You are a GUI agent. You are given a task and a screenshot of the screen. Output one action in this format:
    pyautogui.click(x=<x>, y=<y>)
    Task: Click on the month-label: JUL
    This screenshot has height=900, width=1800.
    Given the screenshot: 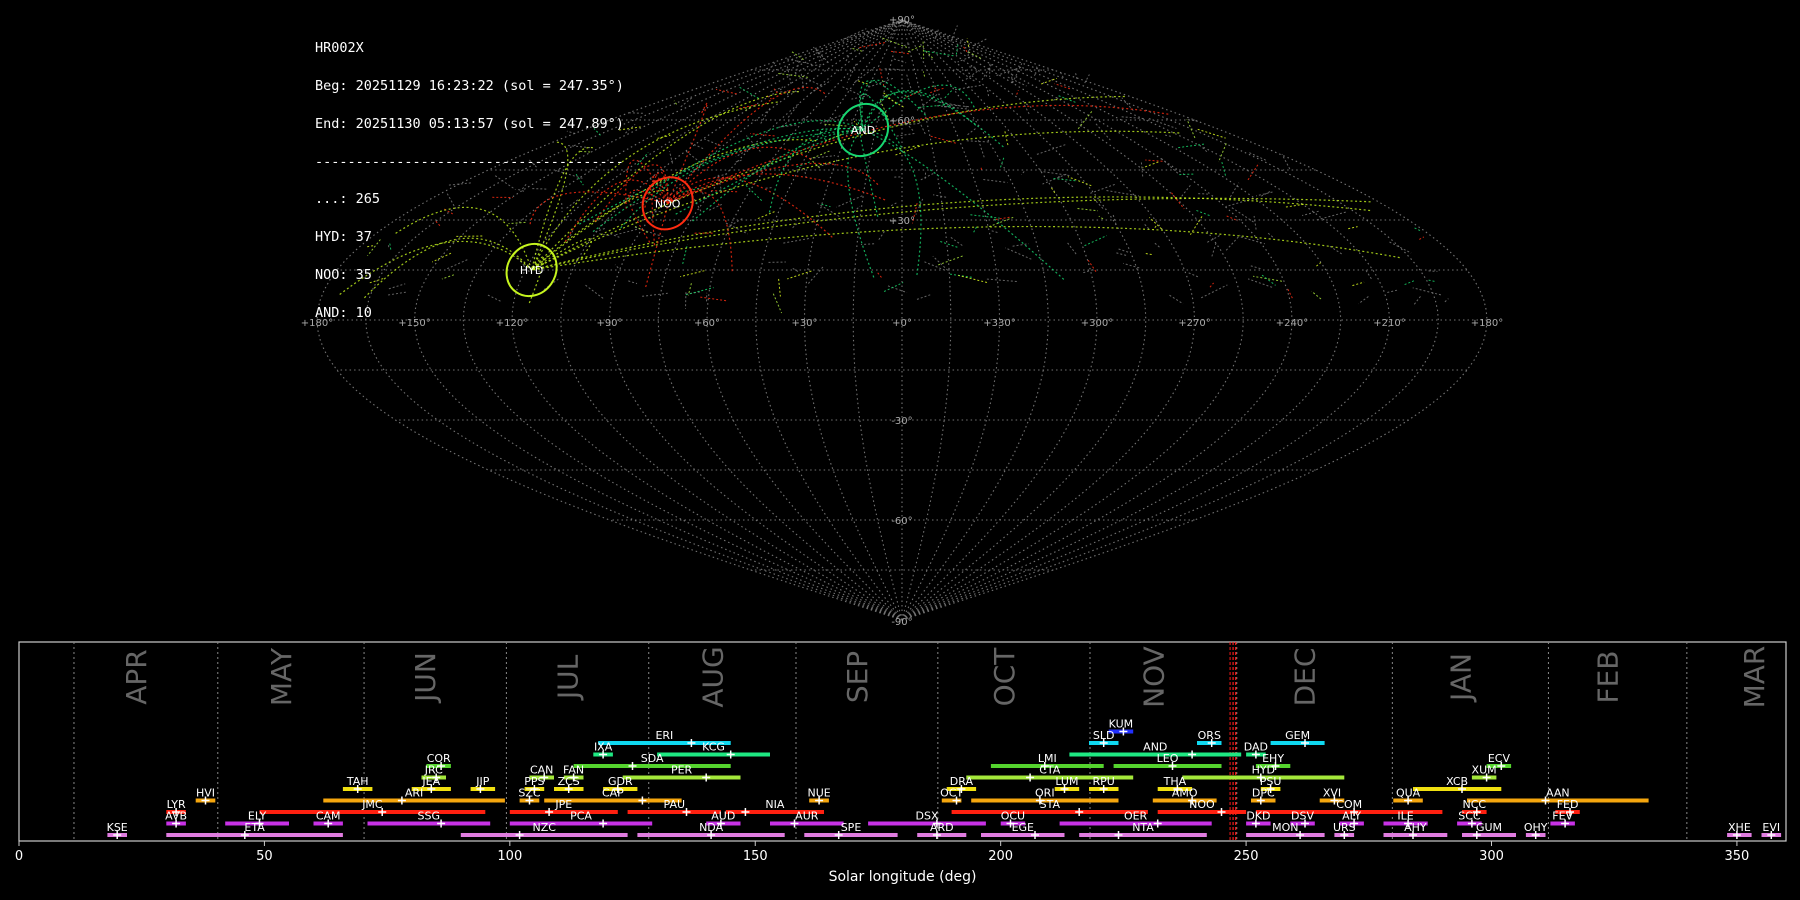 What is the action you would take?
    pyautogui.click(x=568, y=677)
    